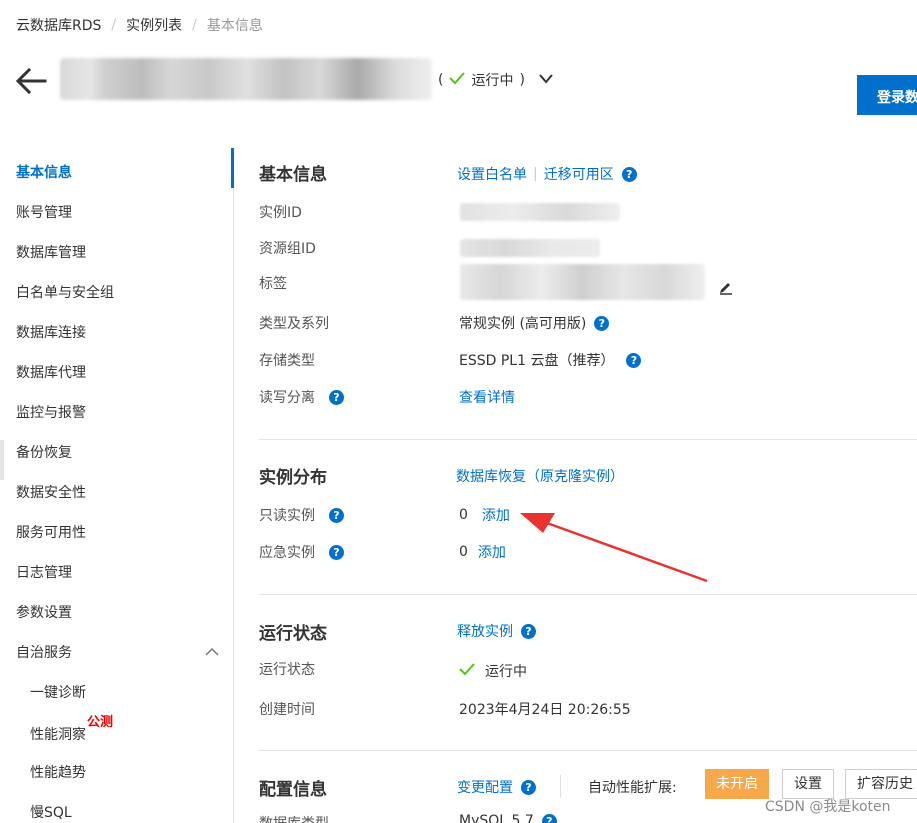 This screenshot has width=917, height=823. What do you see at coordinates (545, 709) in the screenshot?
I see `created-value: 2023年4月24日 20:26:55` at bounding box center [545, 709].